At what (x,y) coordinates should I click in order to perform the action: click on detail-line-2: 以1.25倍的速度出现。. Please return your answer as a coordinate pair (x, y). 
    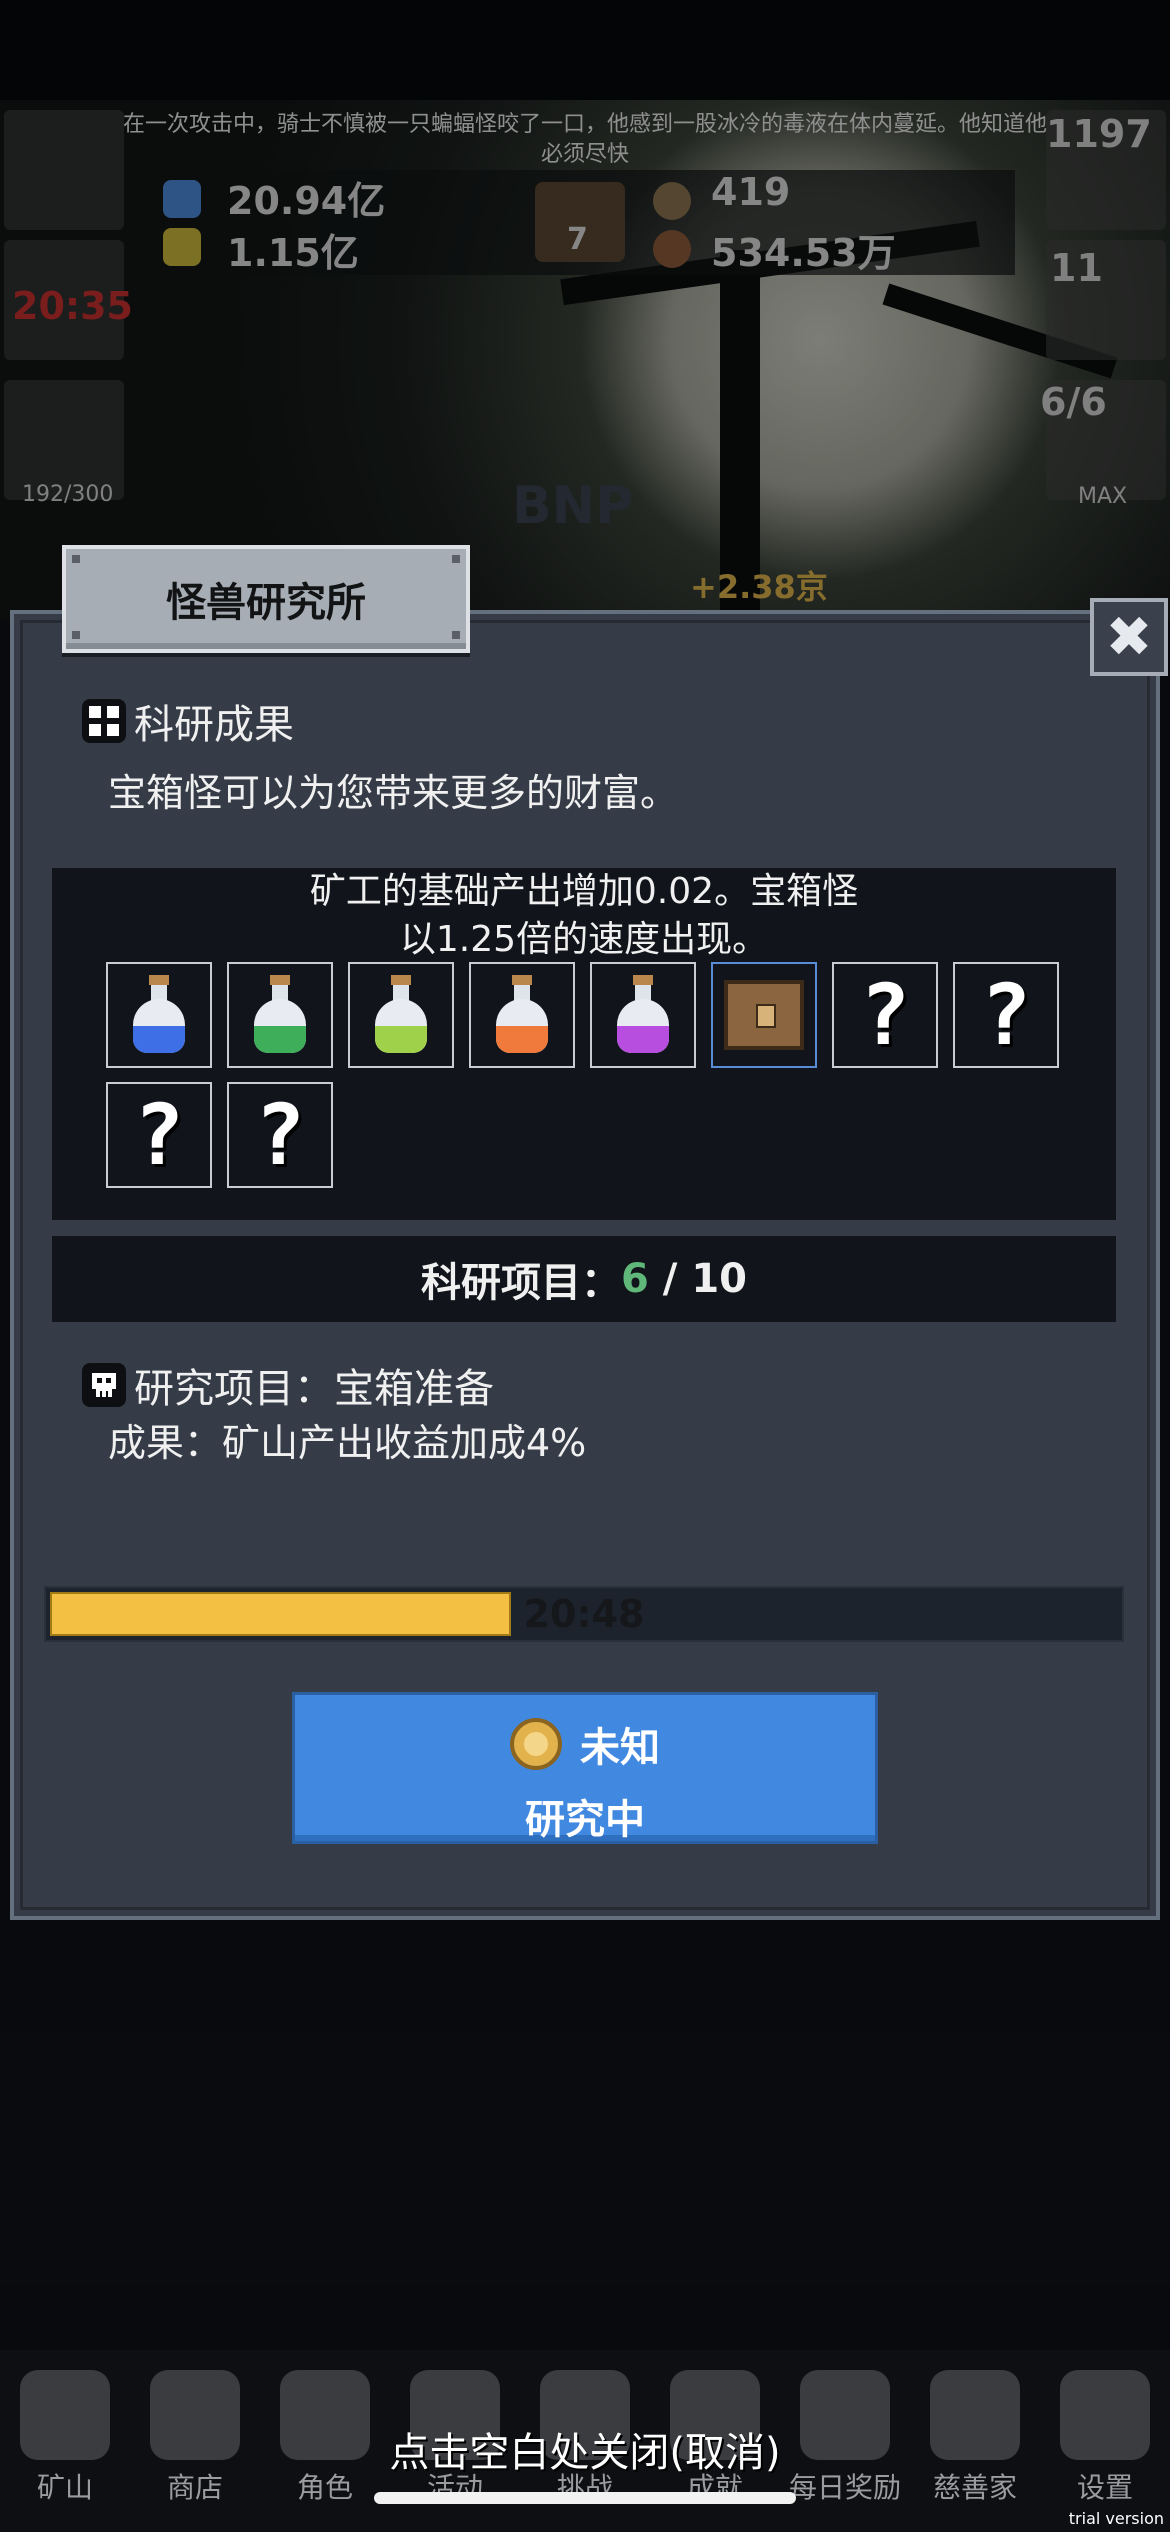
    Looking at the image, I should click on (584, 939).